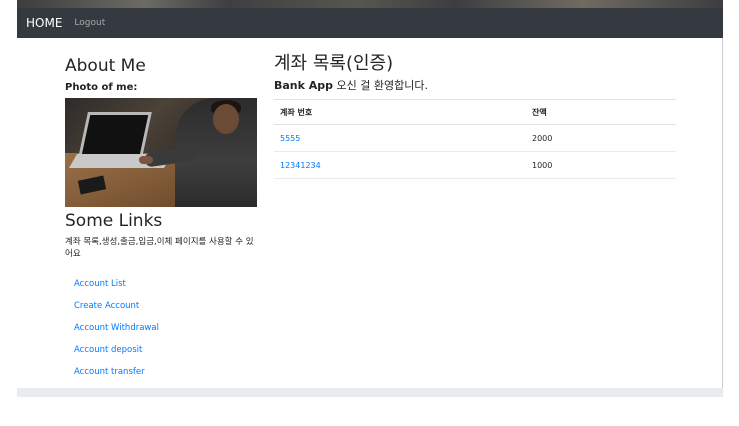 Image resolution: width=739 pixels, height=426 pixels. I want to click on welcome-message: Bank App 오신 걸 환영합니다., so click(475, 86).